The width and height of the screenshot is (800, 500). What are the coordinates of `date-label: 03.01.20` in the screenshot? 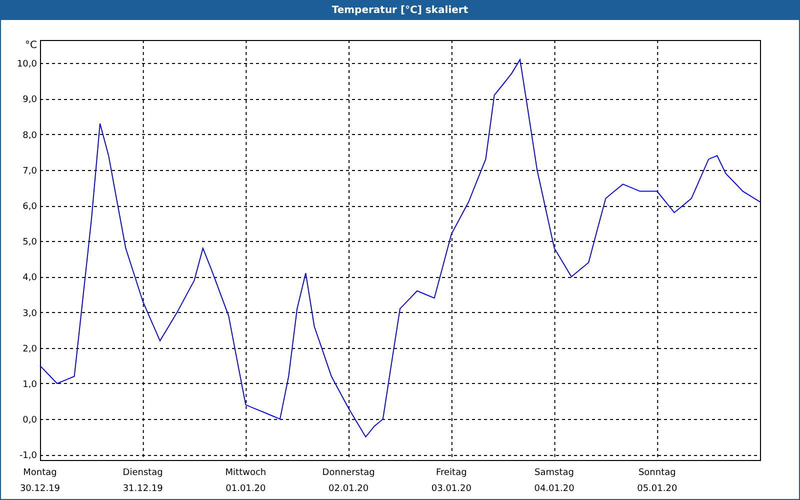 It's located at (451, 489).